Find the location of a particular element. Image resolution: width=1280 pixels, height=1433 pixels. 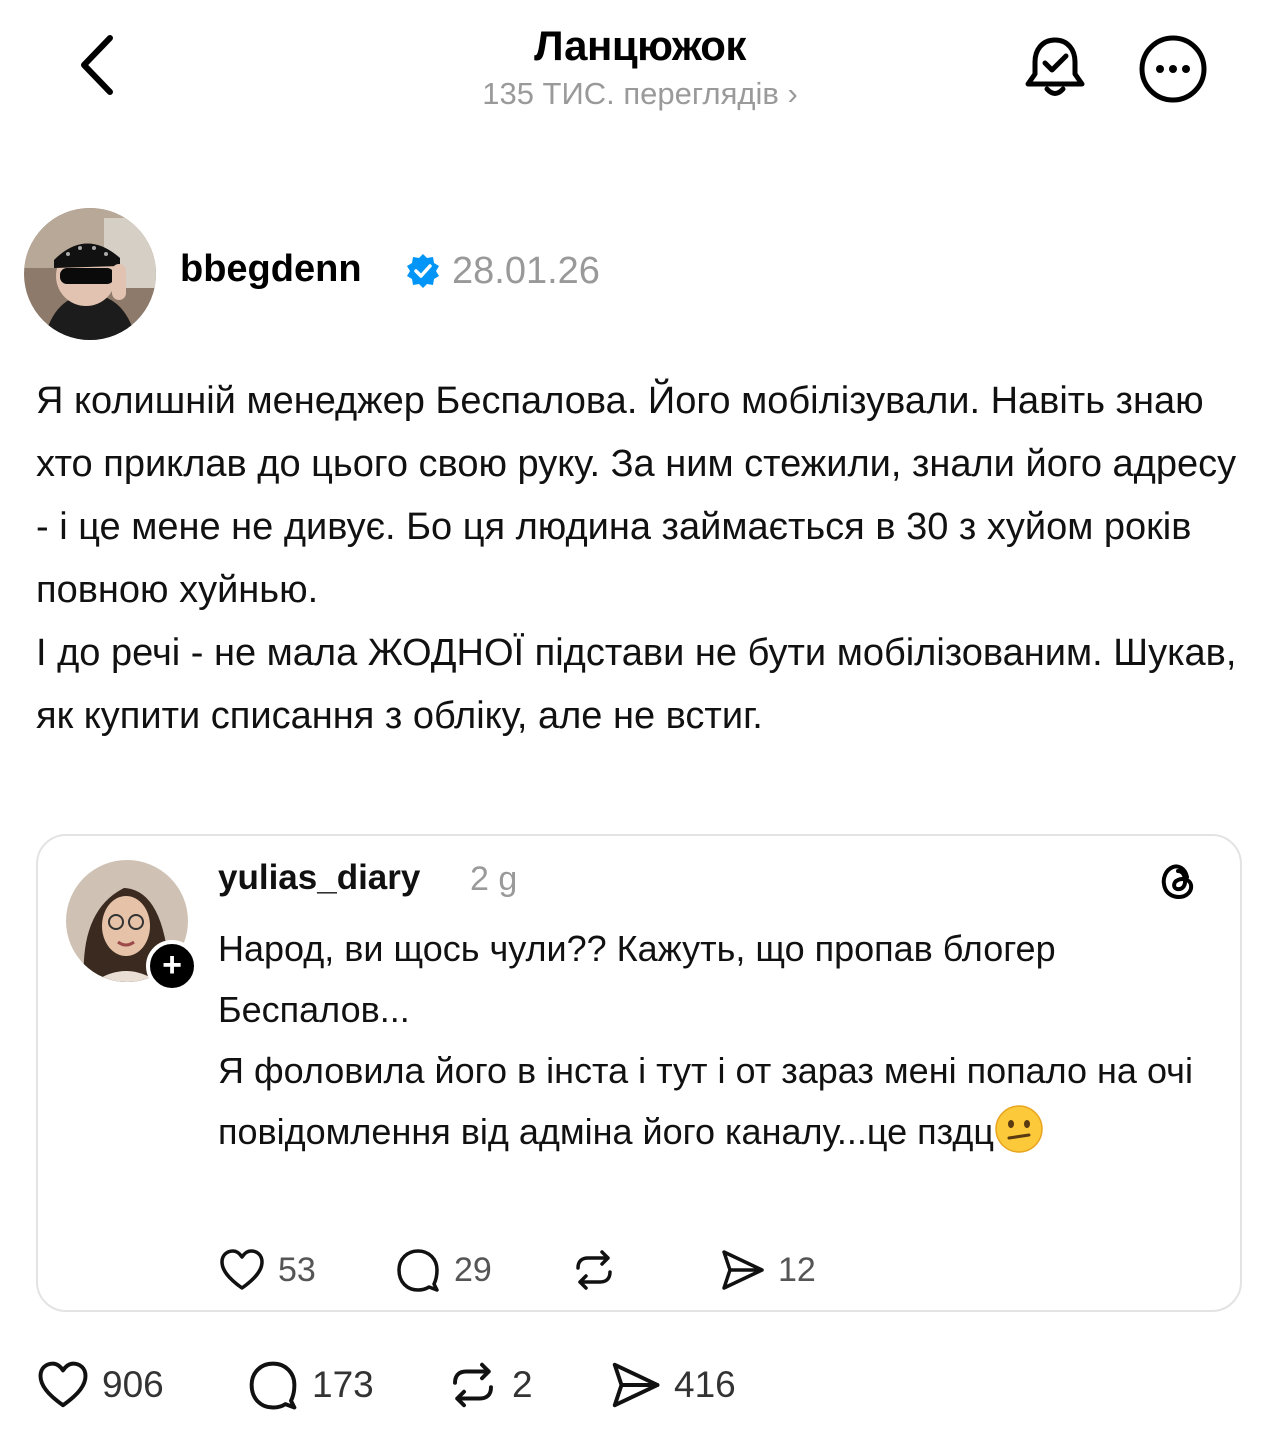

follow-plus-button: + is located at coordinates (172, 966).